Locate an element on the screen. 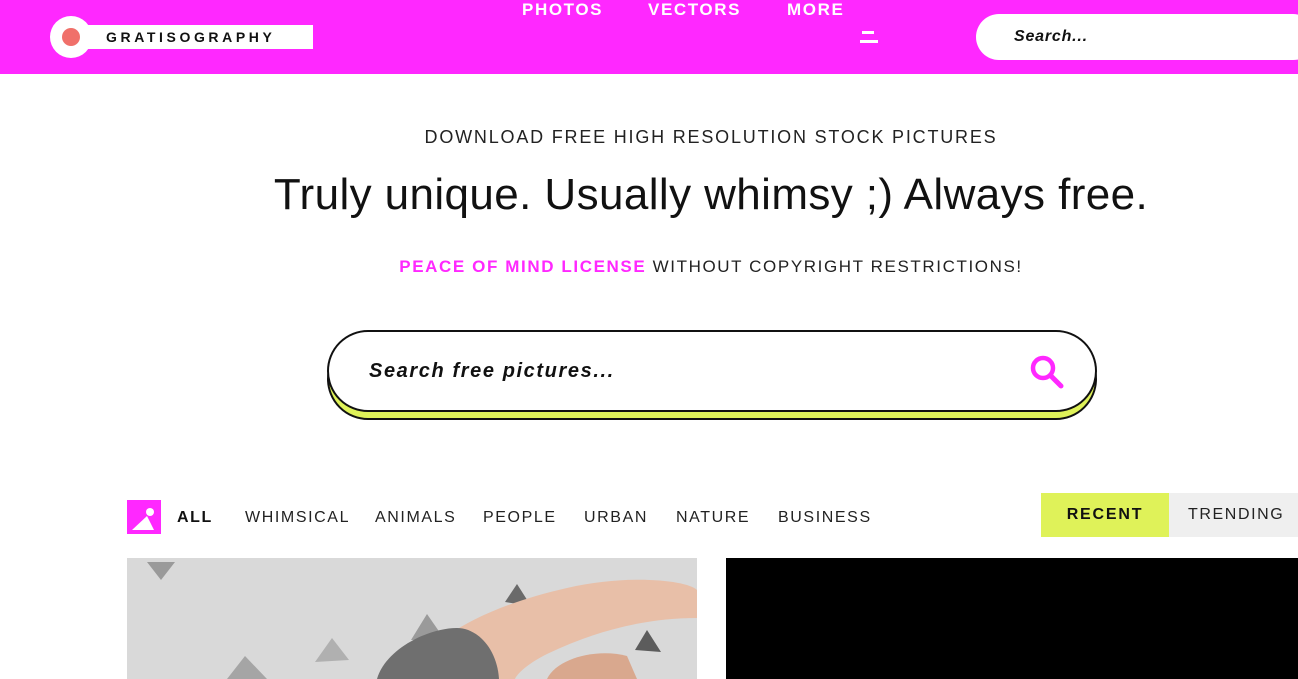  main-search-input is located at coordinates (712, 371).